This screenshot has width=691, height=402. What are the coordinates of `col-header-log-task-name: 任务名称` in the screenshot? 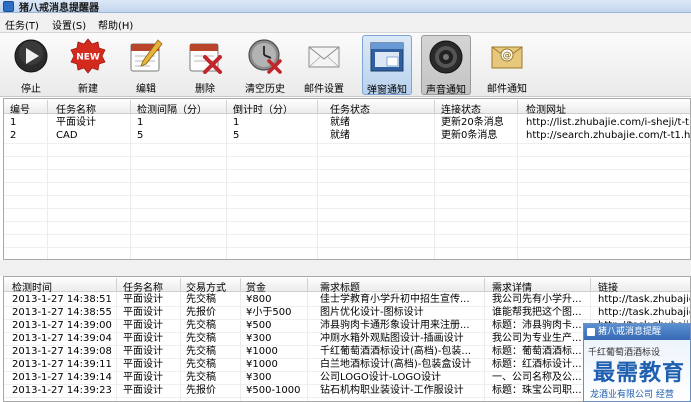 It's located at (143, 286).